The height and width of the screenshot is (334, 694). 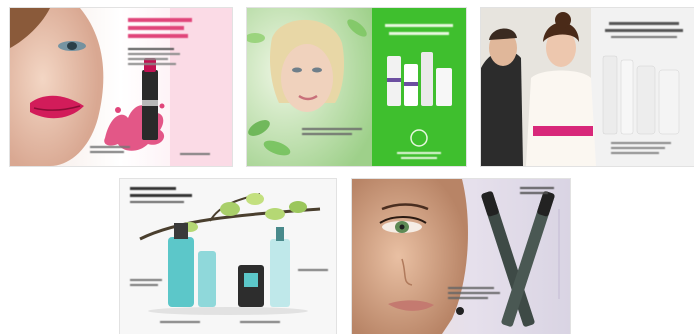 I want to click on ad-image-green-eyes-mascara, so click(x=461, y=256).